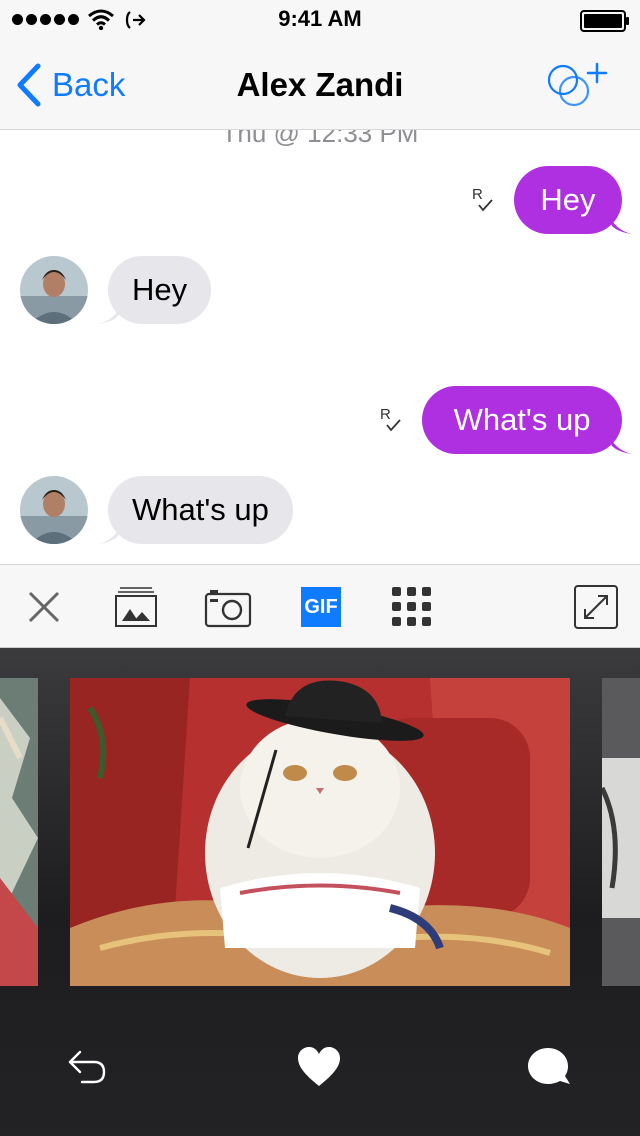  What do you see at coordinates (577, 85) in the screenshot?
I see `add-people-icon` at bounding box center [577, 85].